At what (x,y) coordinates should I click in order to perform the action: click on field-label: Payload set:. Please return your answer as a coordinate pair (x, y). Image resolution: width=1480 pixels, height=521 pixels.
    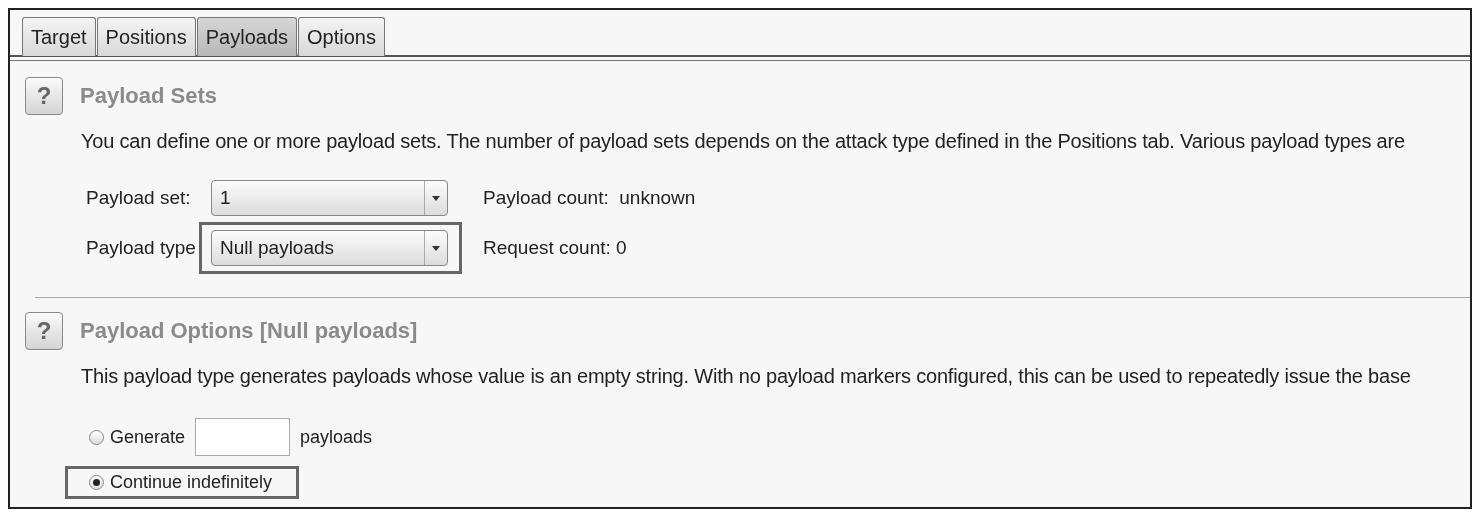
    Looking at the image, I should click on (139, 198).